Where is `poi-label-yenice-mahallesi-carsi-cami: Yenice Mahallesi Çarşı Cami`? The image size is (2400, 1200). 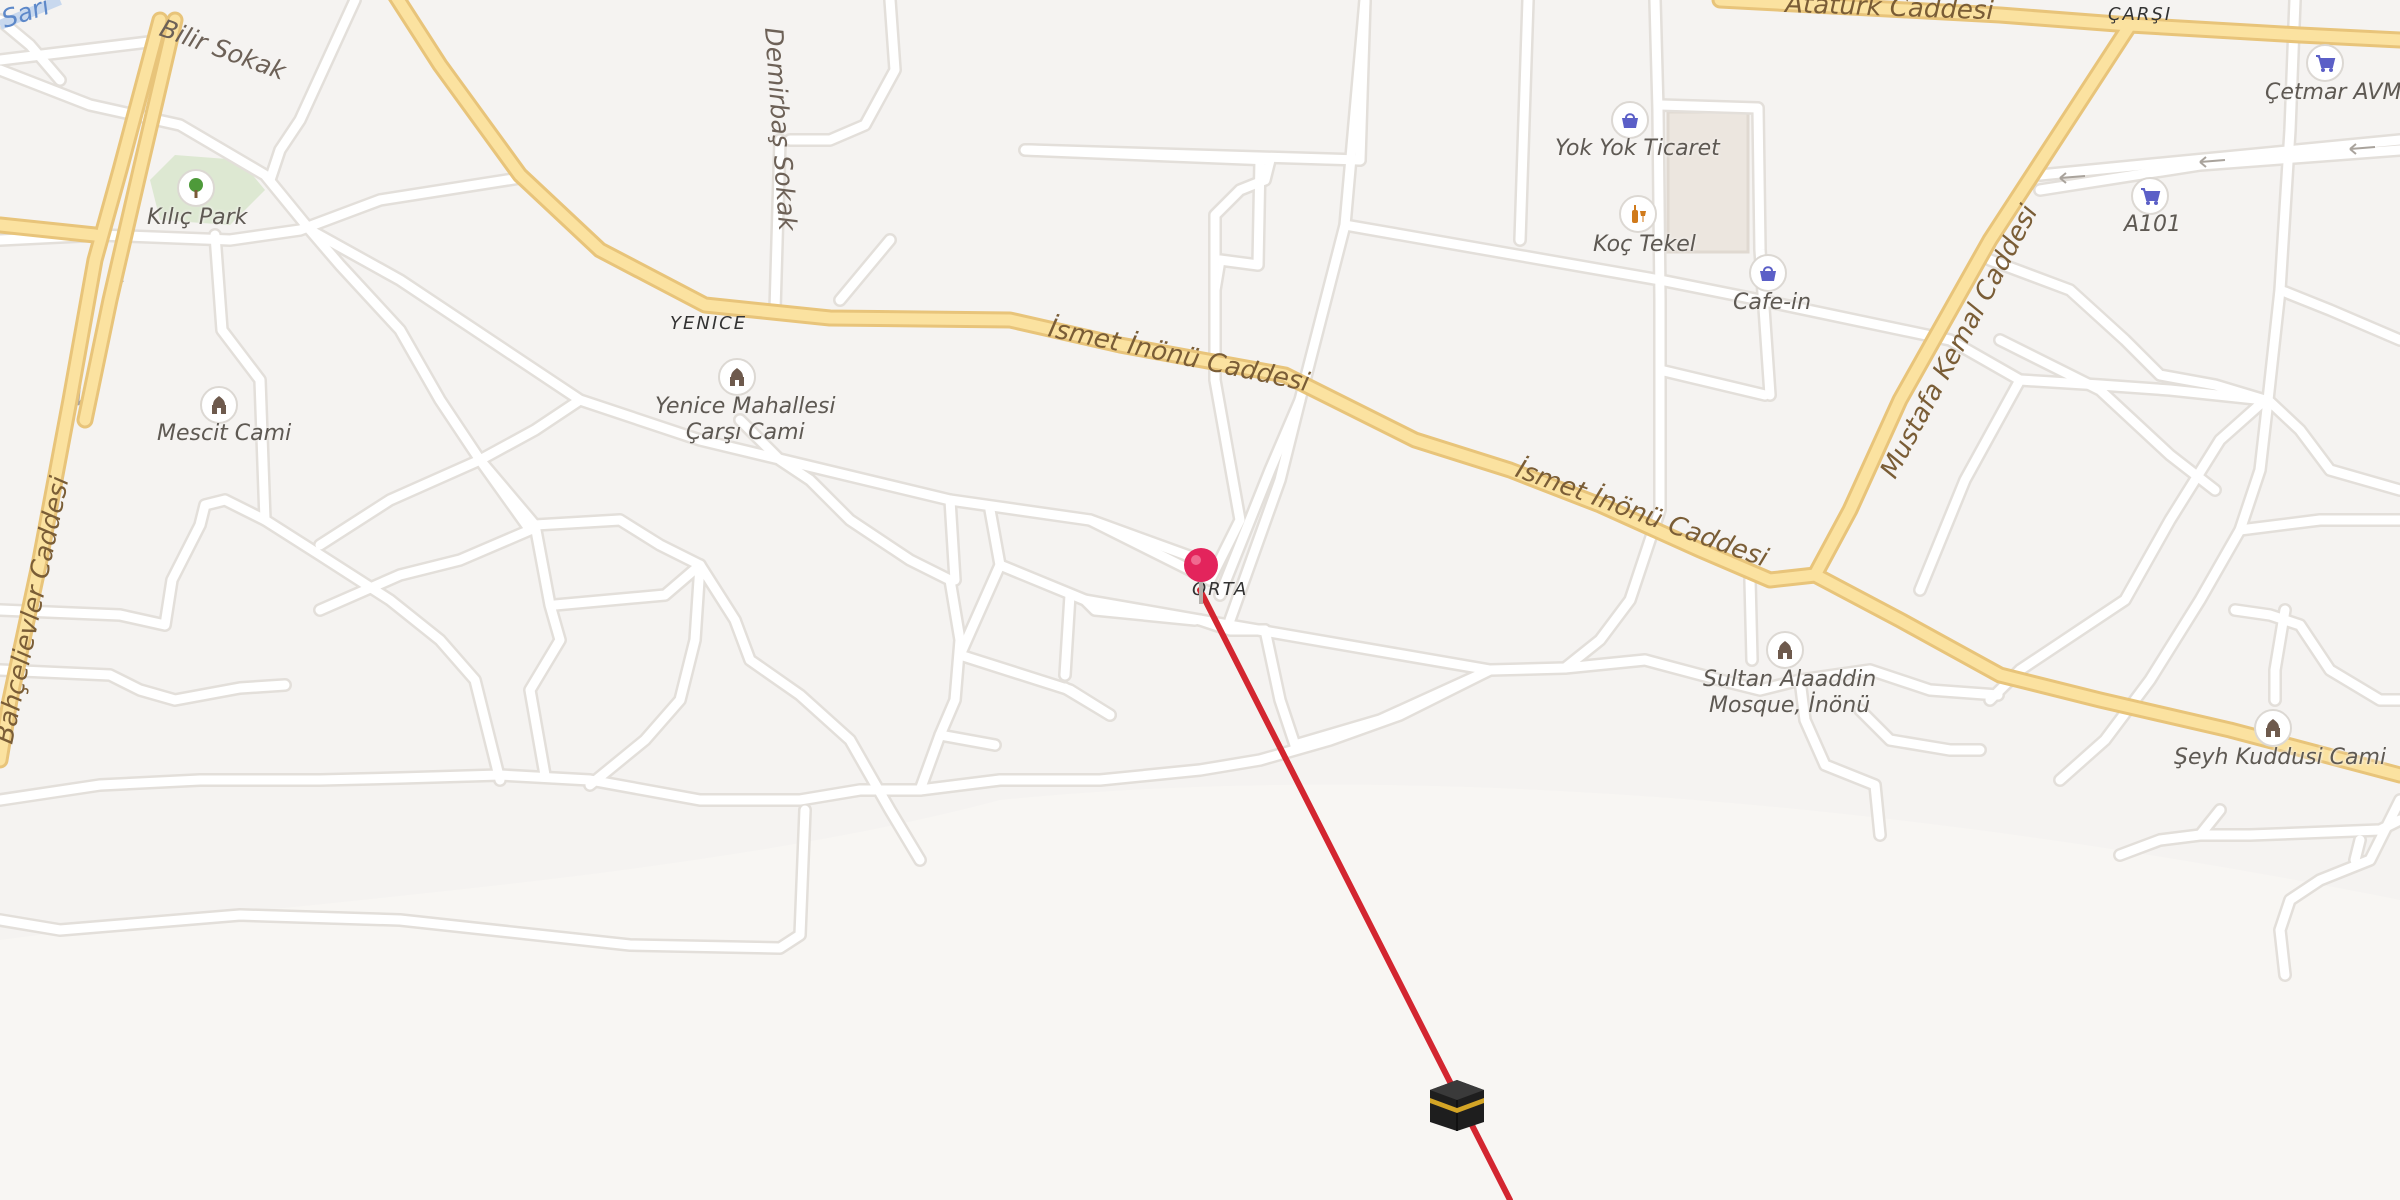
poi-label-yenice-mahallesi-carsi-cami: Yenice Mahallesi Çarşı Cami is located at coordinates (745, 420).